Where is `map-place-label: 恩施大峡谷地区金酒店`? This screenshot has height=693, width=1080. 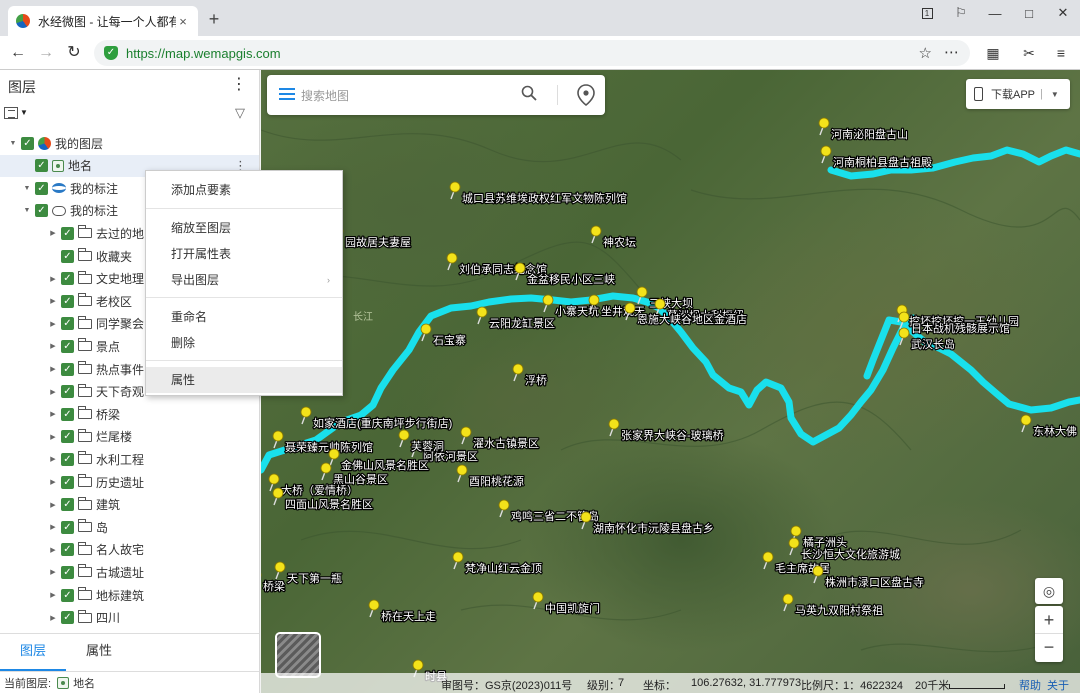
map-place-label: 恩施大峡谷地区金酒店 is located at coordinates (692, 319).